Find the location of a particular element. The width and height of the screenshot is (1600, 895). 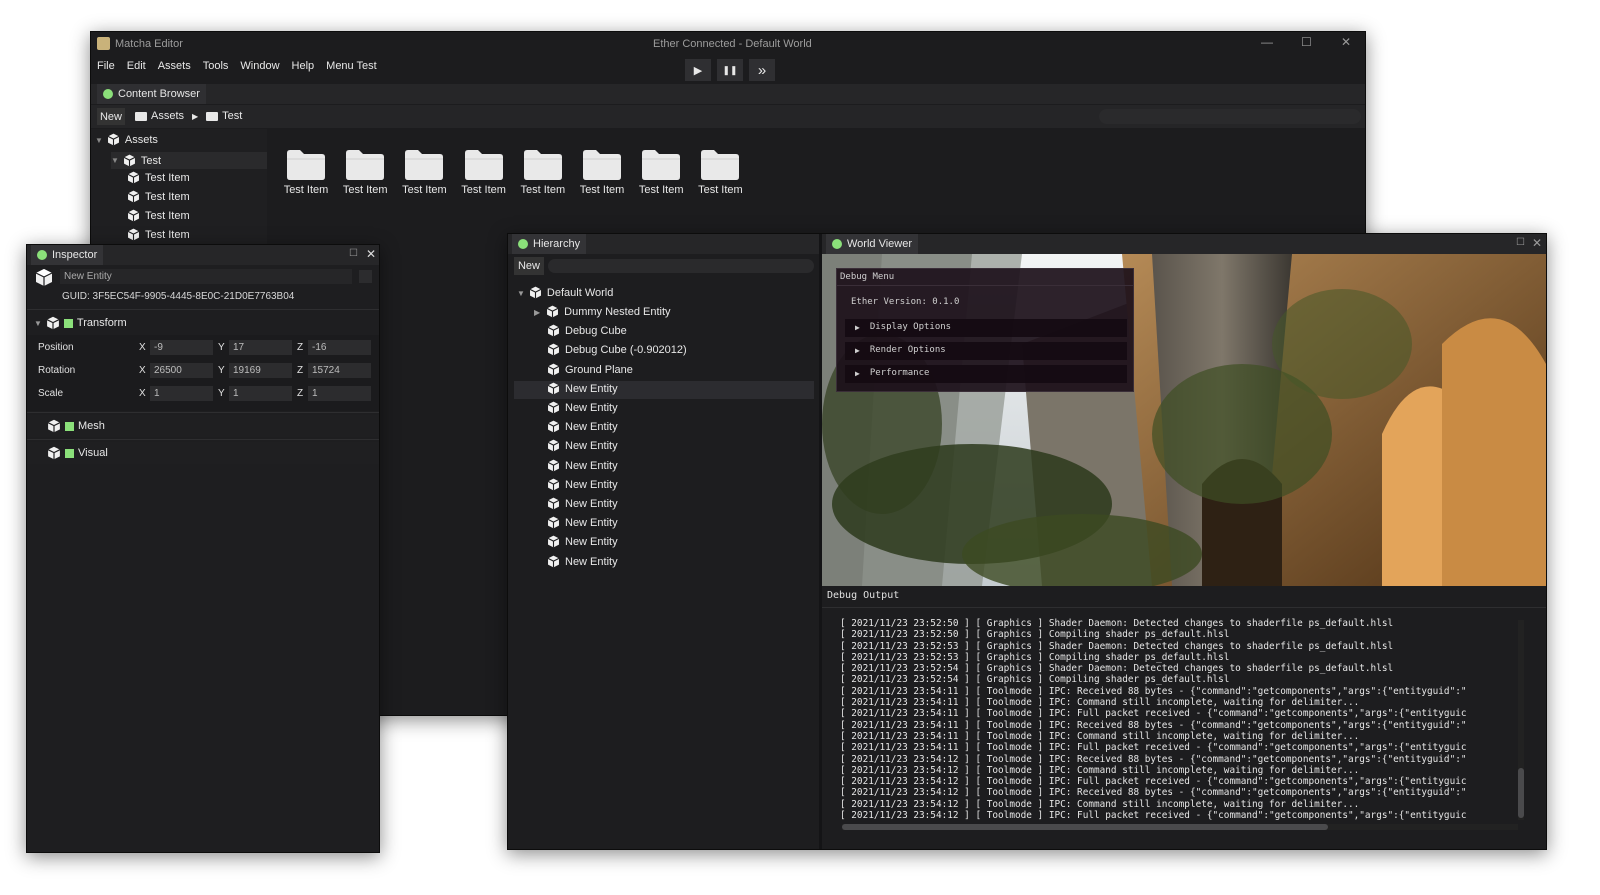

content-search-input is located at coordinates (1230, 116).